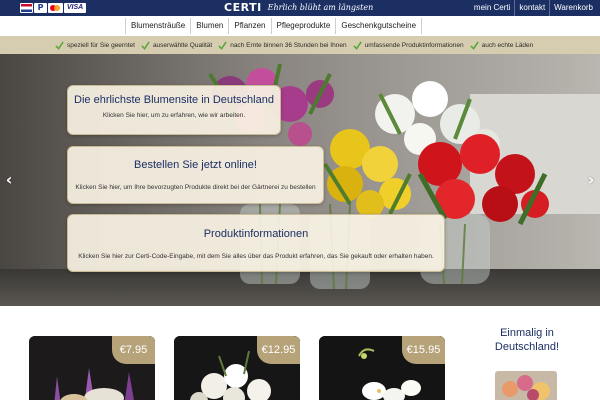 The image size is (600, 400). Describe the element at coordinates (414, 45) in the screenshot. I see `feature-label: umfassende Produktinformationen` at that location.